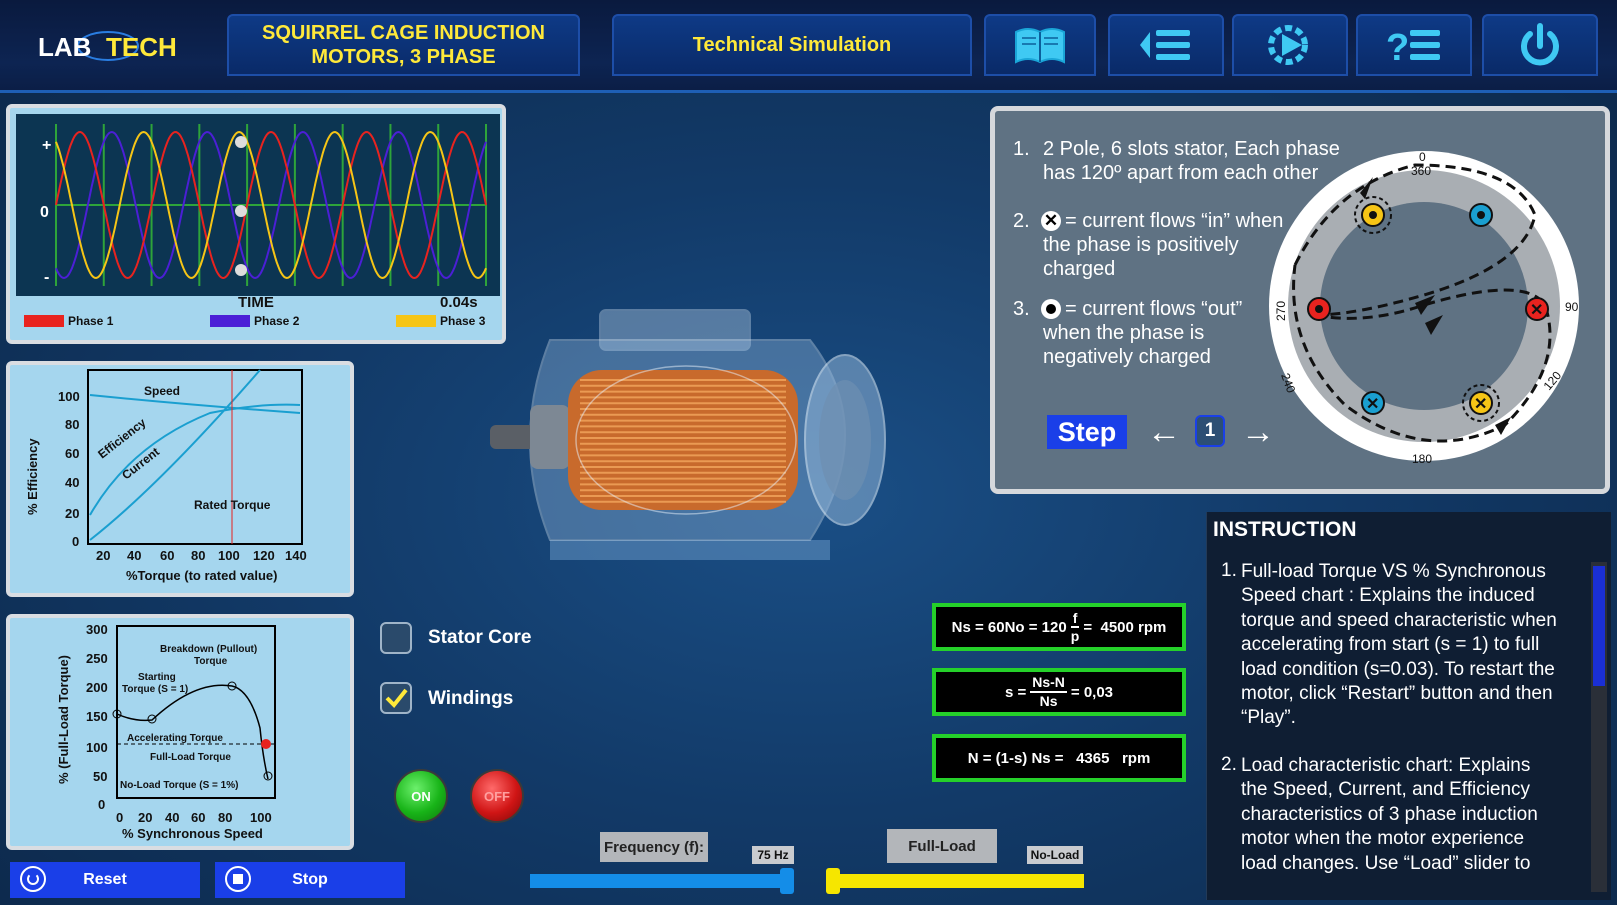  What do you see at coordinates (179, 785) in the screenshot?
I see `no-load-label: No-Load Torque (S = 1%)` at bounding box center [179, 785].